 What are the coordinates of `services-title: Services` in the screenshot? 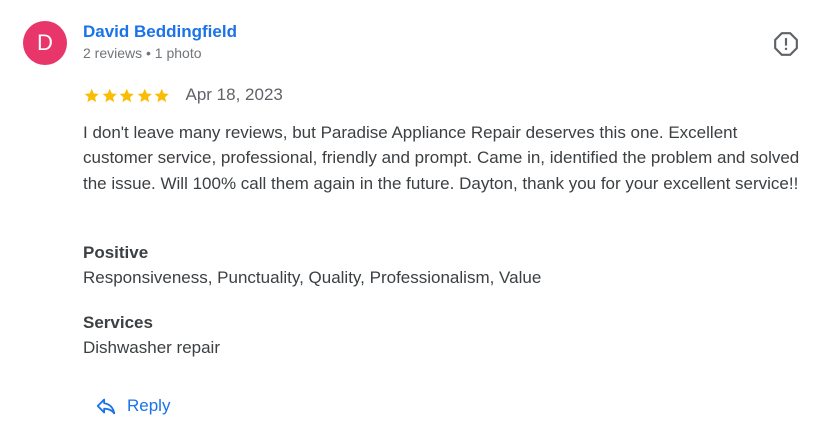 It's located at (118, 322).